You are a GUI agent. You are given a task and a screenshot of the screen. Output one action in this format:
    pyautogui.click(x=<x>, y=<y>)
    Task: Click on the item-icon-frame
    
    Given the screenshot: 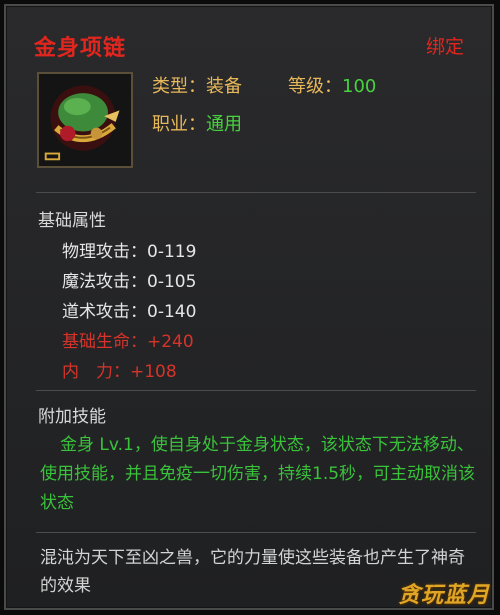 What is the action you would take?
    pyautogui.click(x=85, y=120)
    